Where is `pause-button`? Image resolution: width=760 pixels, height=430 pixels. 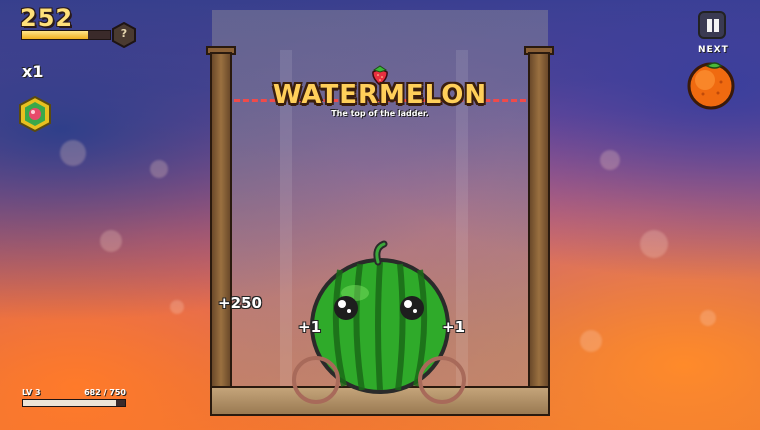 pause-button is located at coordinates (712, 25).